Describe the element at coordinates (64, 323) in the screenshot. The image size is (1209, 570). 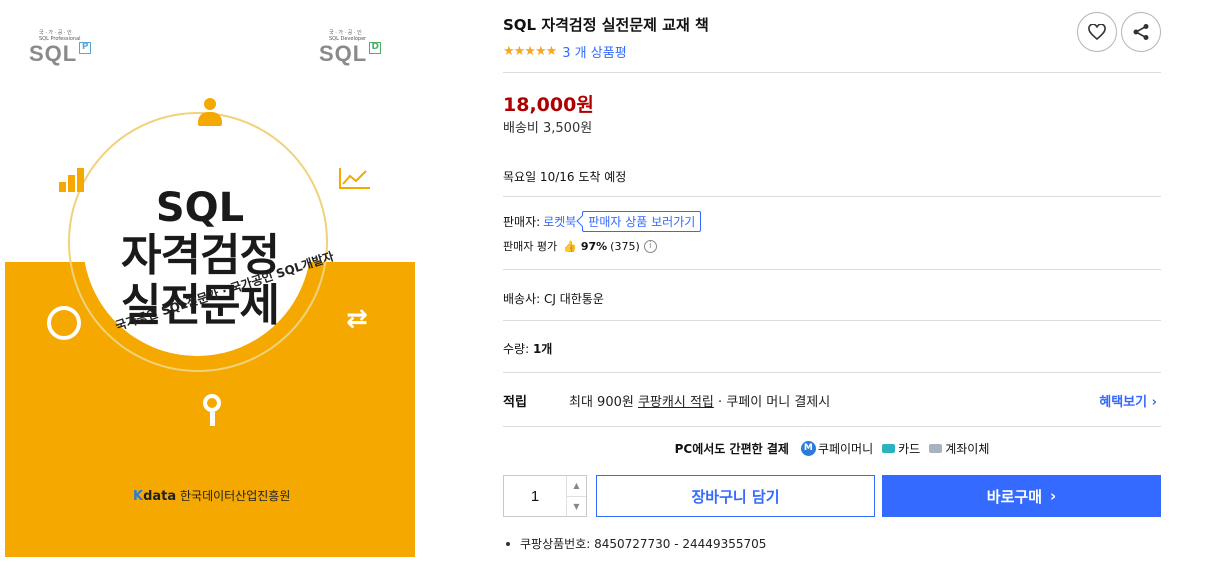
I see `globe-icon` at that location.